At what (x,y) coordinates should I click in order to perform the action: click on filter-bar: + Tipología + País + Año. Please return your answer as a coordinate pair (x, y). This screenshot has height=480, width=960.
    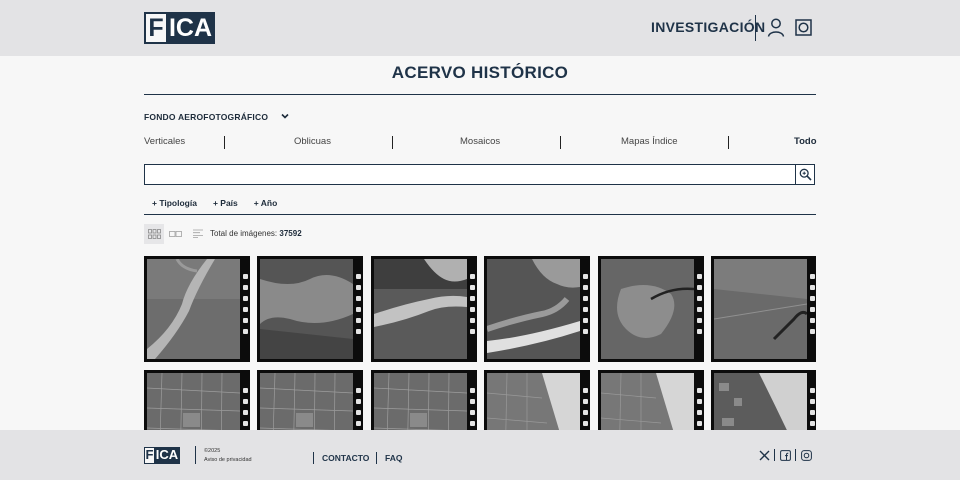
    Looking at the image, I should click on (214, 203).